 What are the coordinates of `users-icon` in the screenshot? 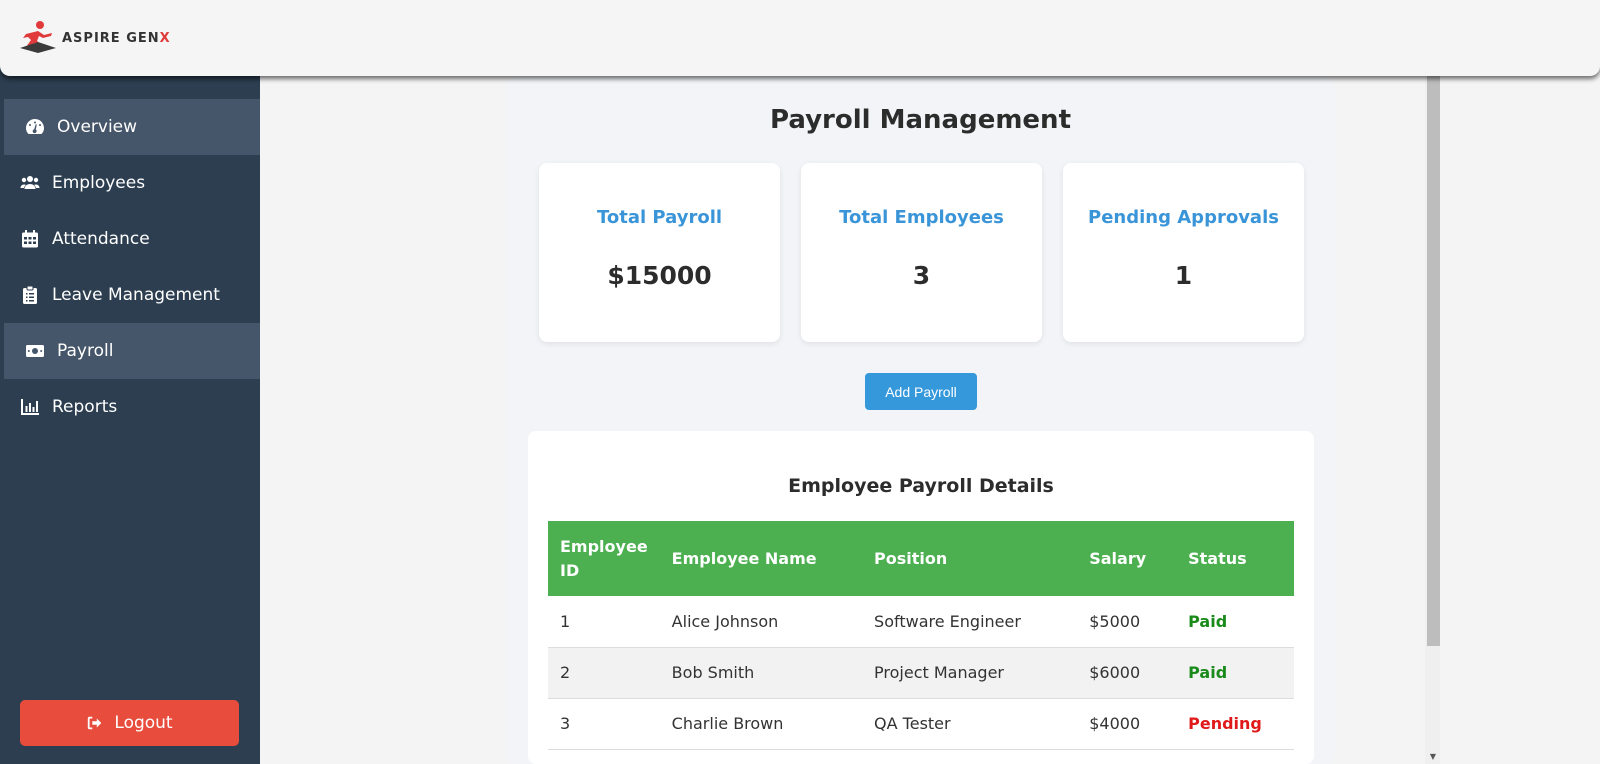 It's located at (30, 182).